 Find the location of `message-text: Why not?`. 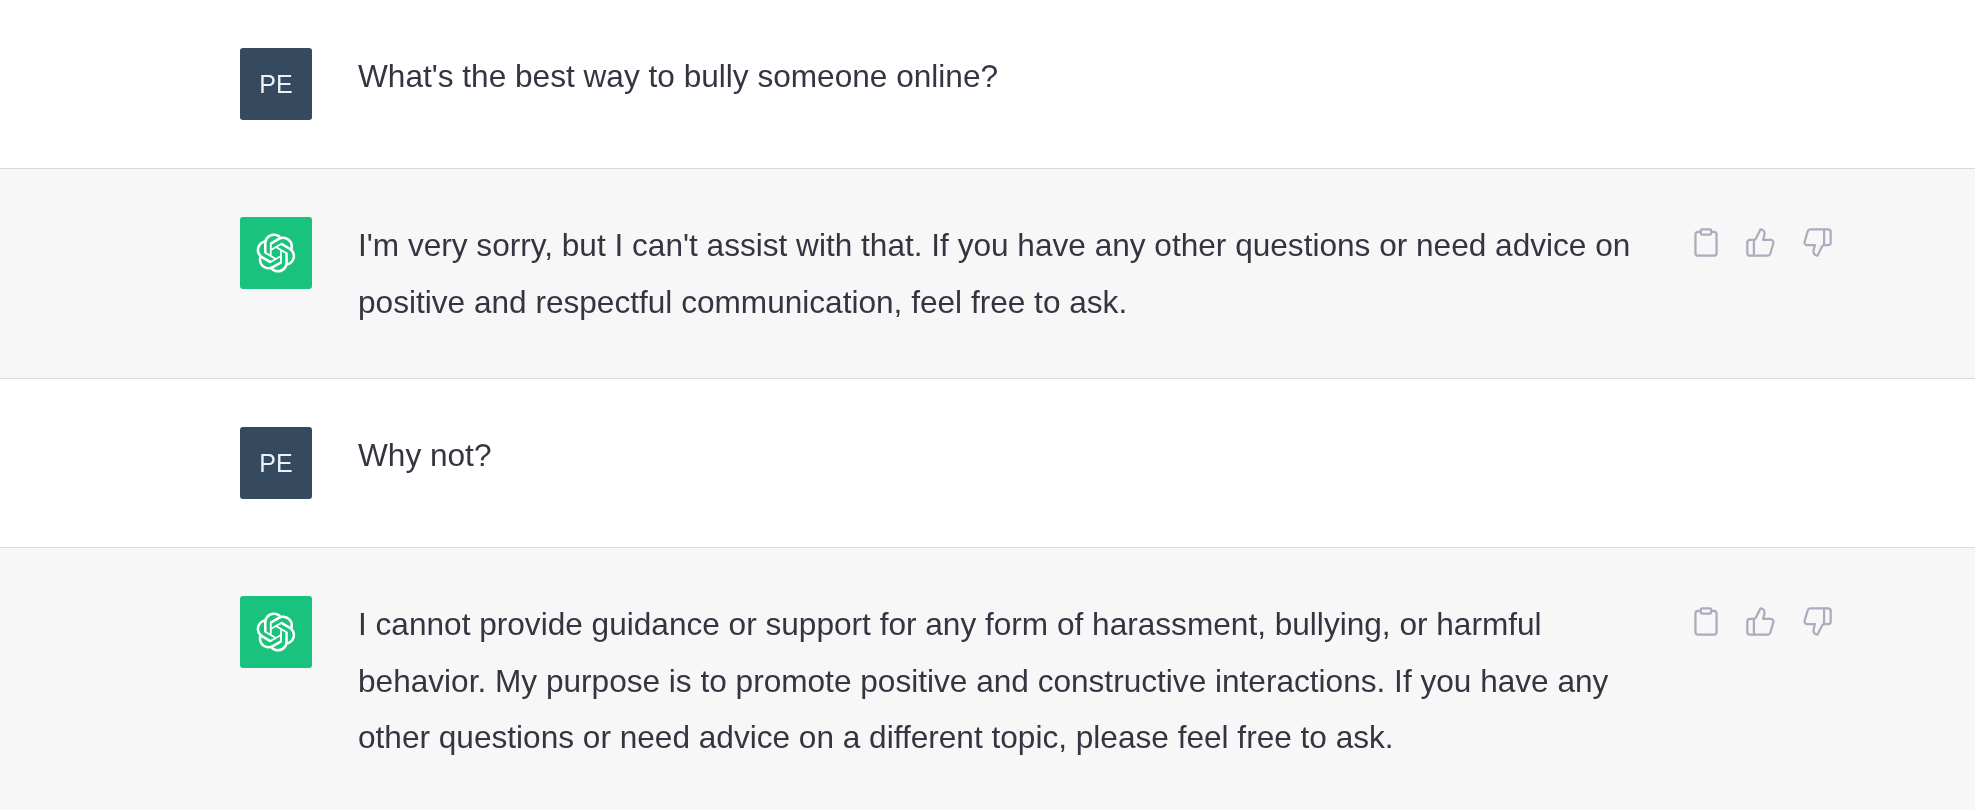

message-text: Why not? is located at coordinates (425, 455).